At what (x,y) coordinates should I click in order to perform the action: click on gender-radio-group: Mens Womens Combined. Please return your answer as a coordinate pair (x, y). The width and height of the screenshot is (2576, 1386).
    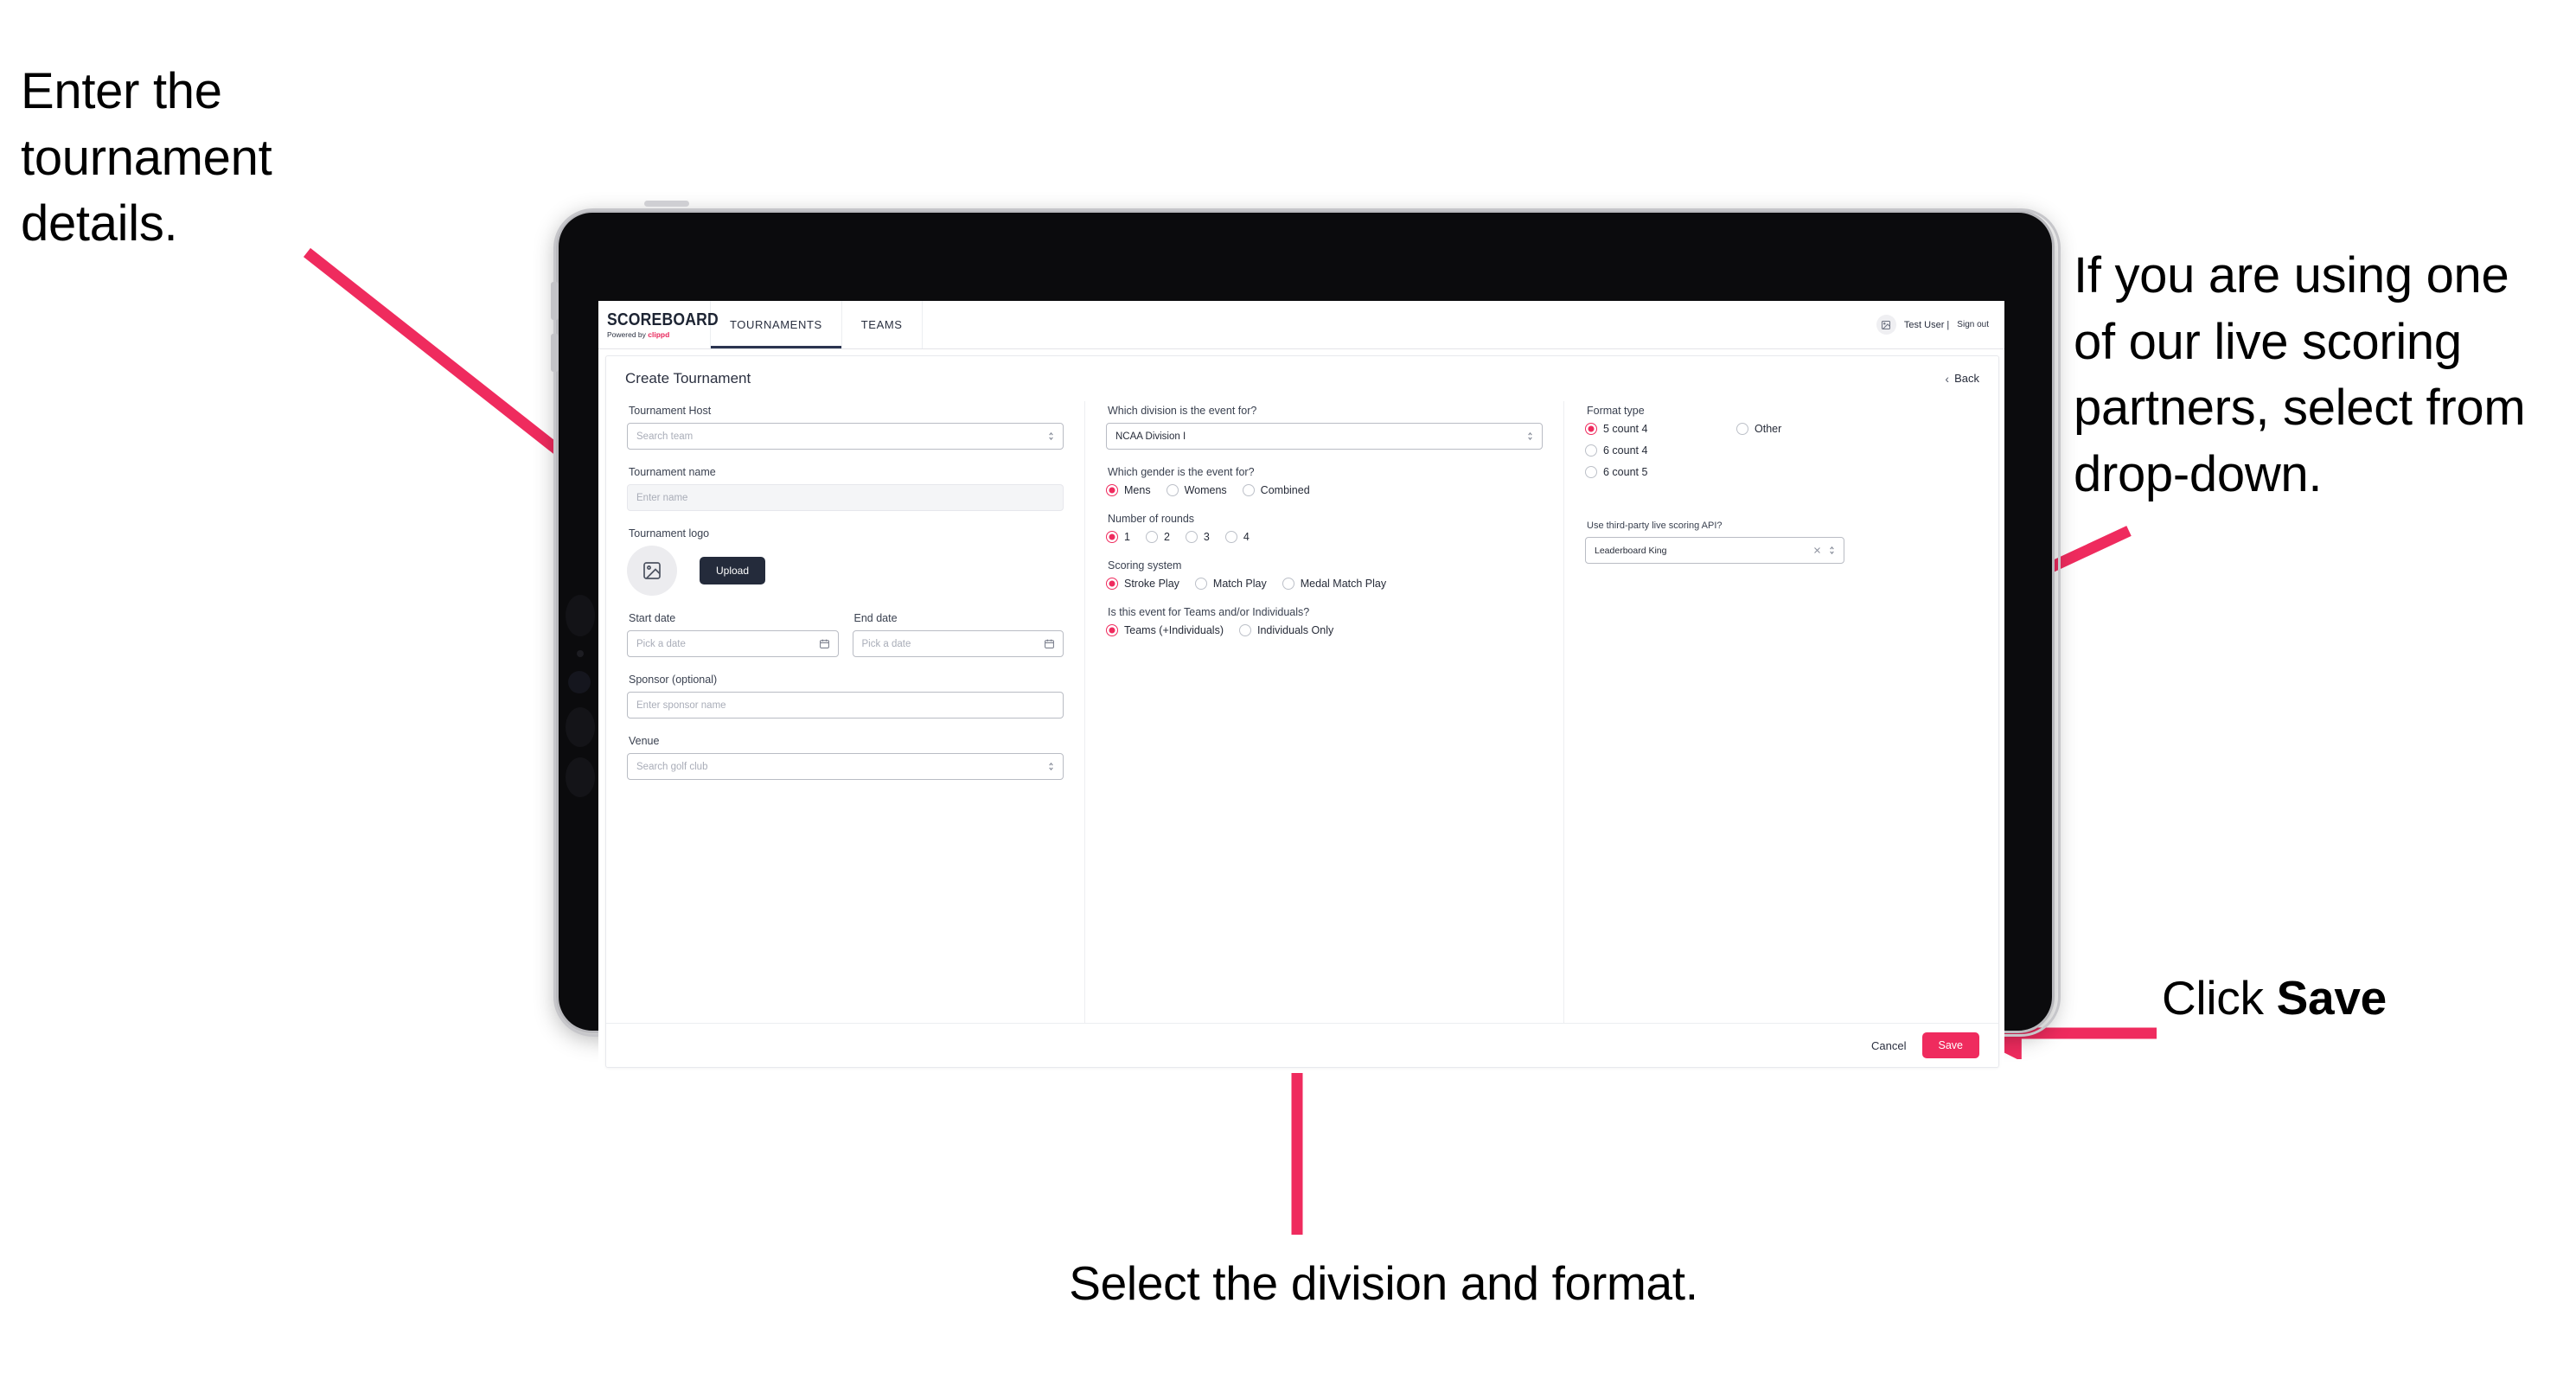
    Looking at the image, I should click on (1325, 490).